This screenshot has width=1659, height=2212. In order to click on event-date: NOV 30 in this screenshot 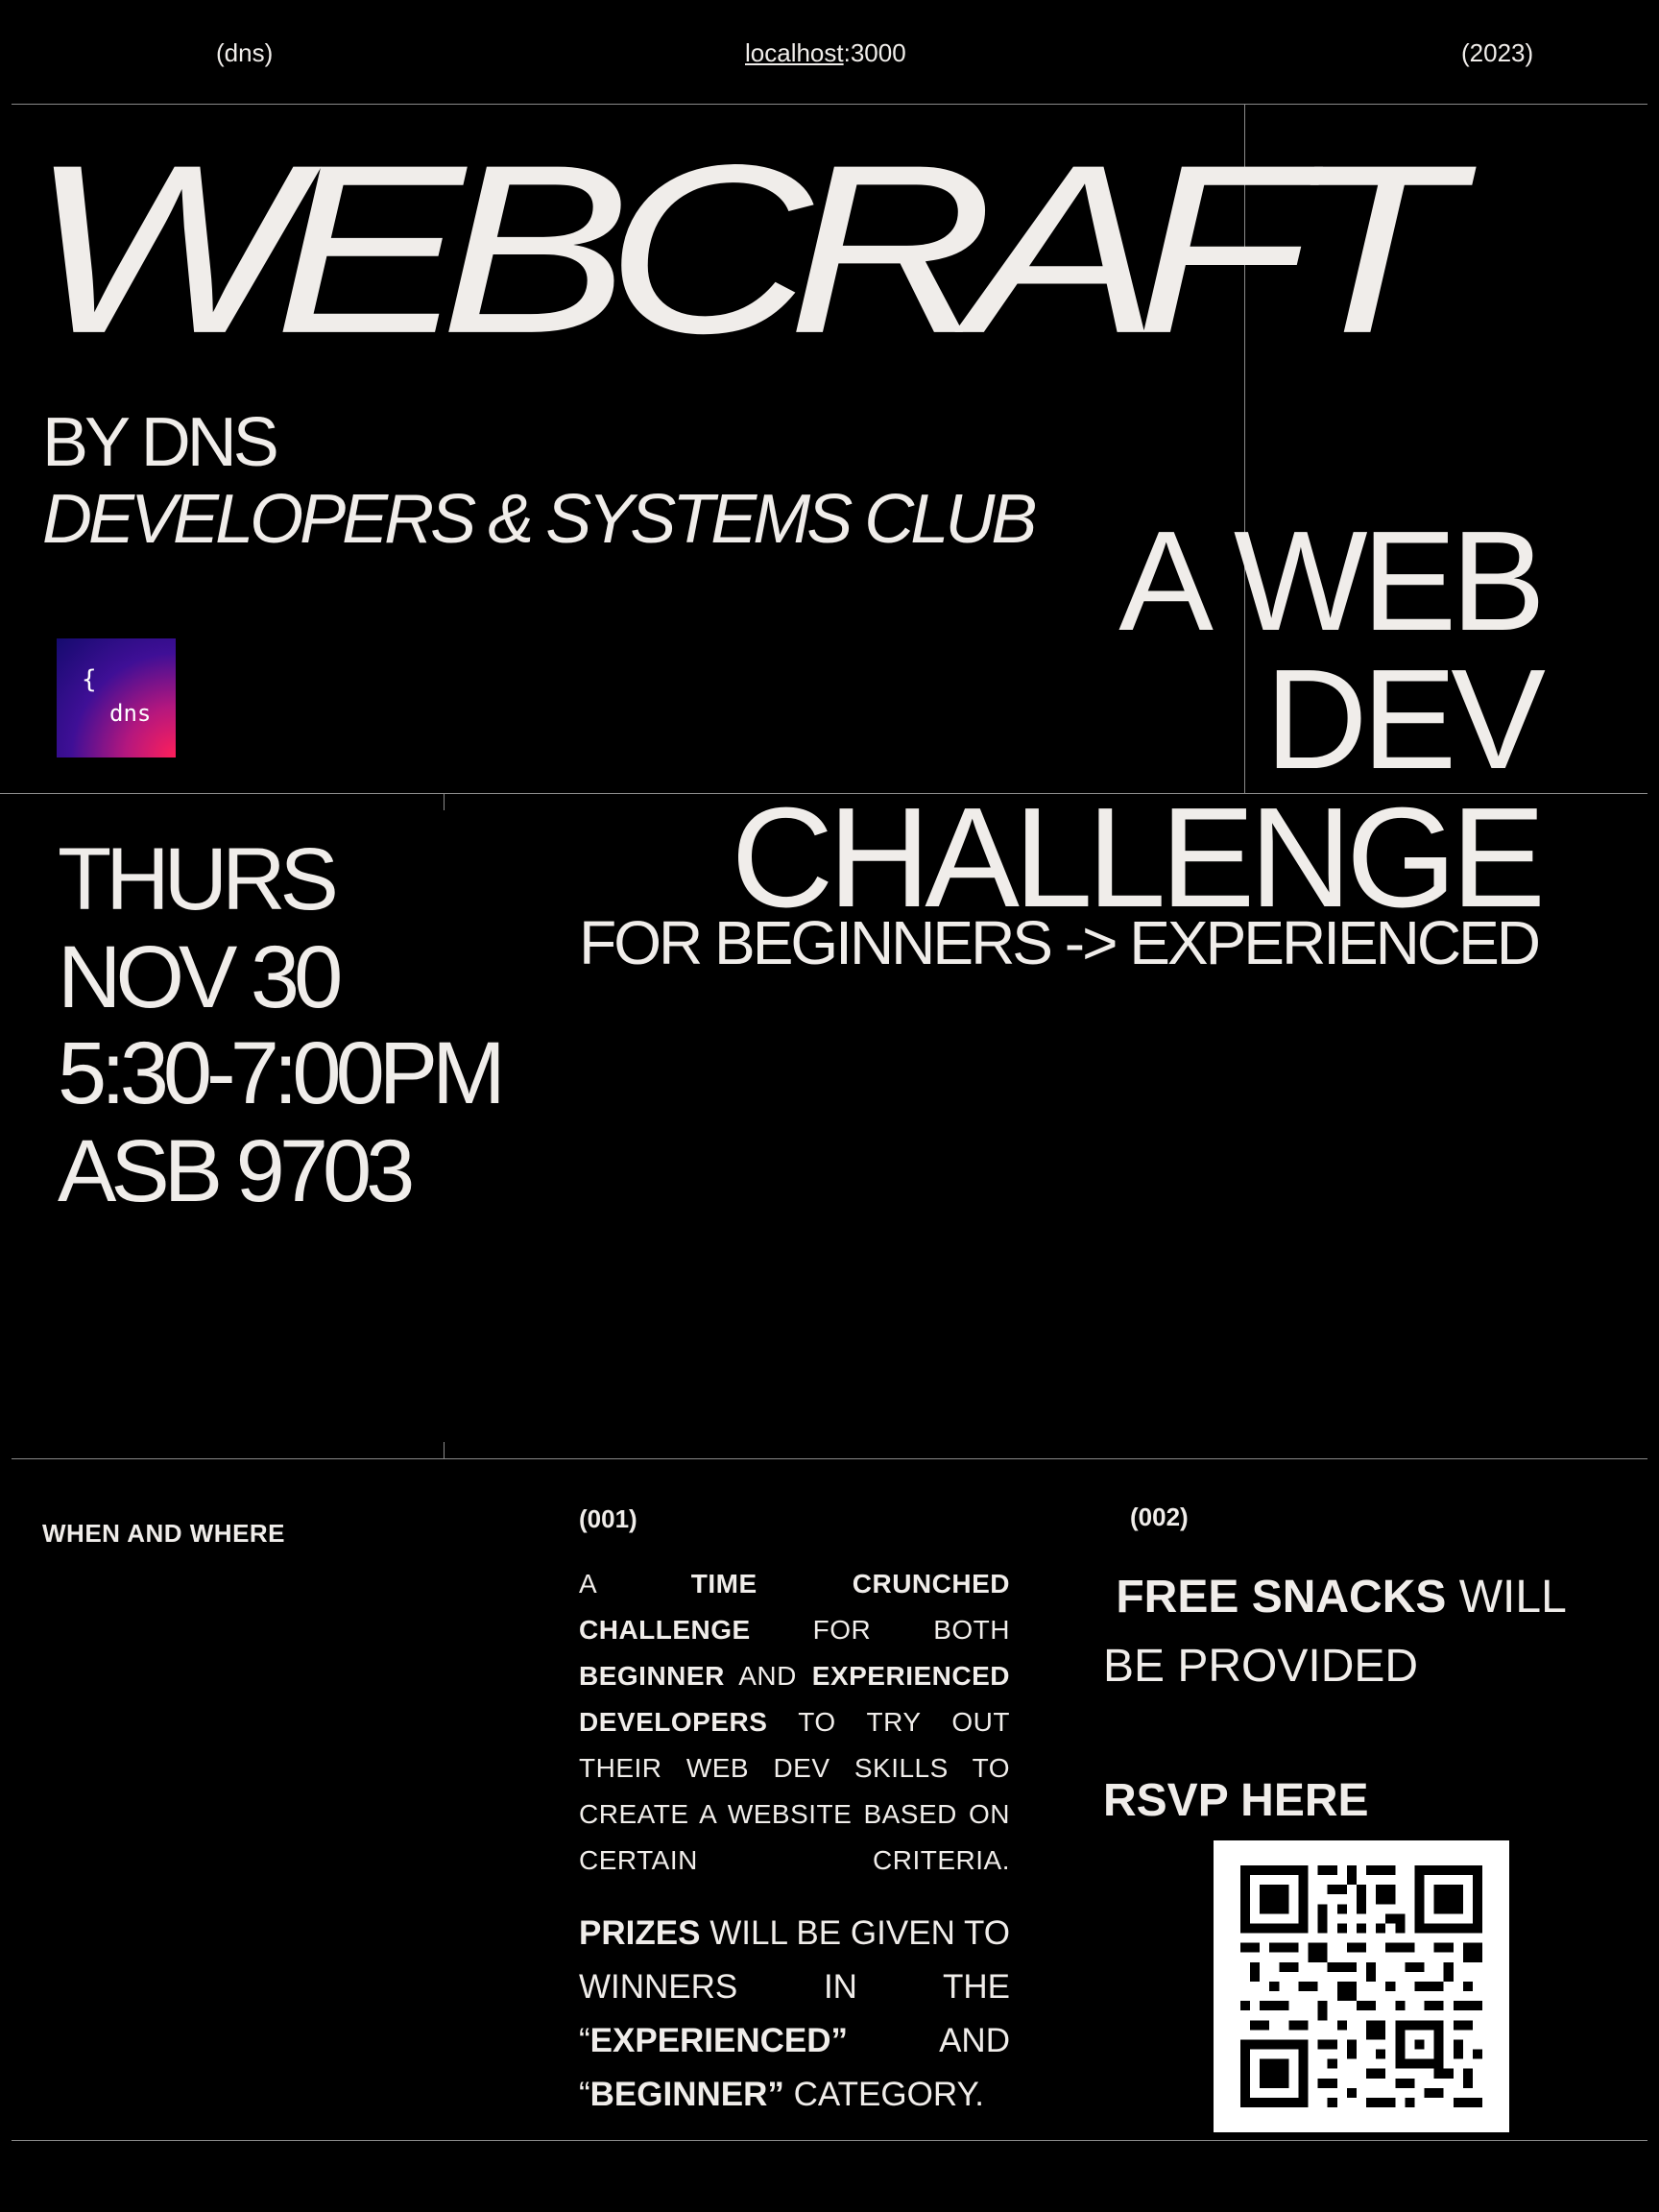, I will do `click(200, 977)`.